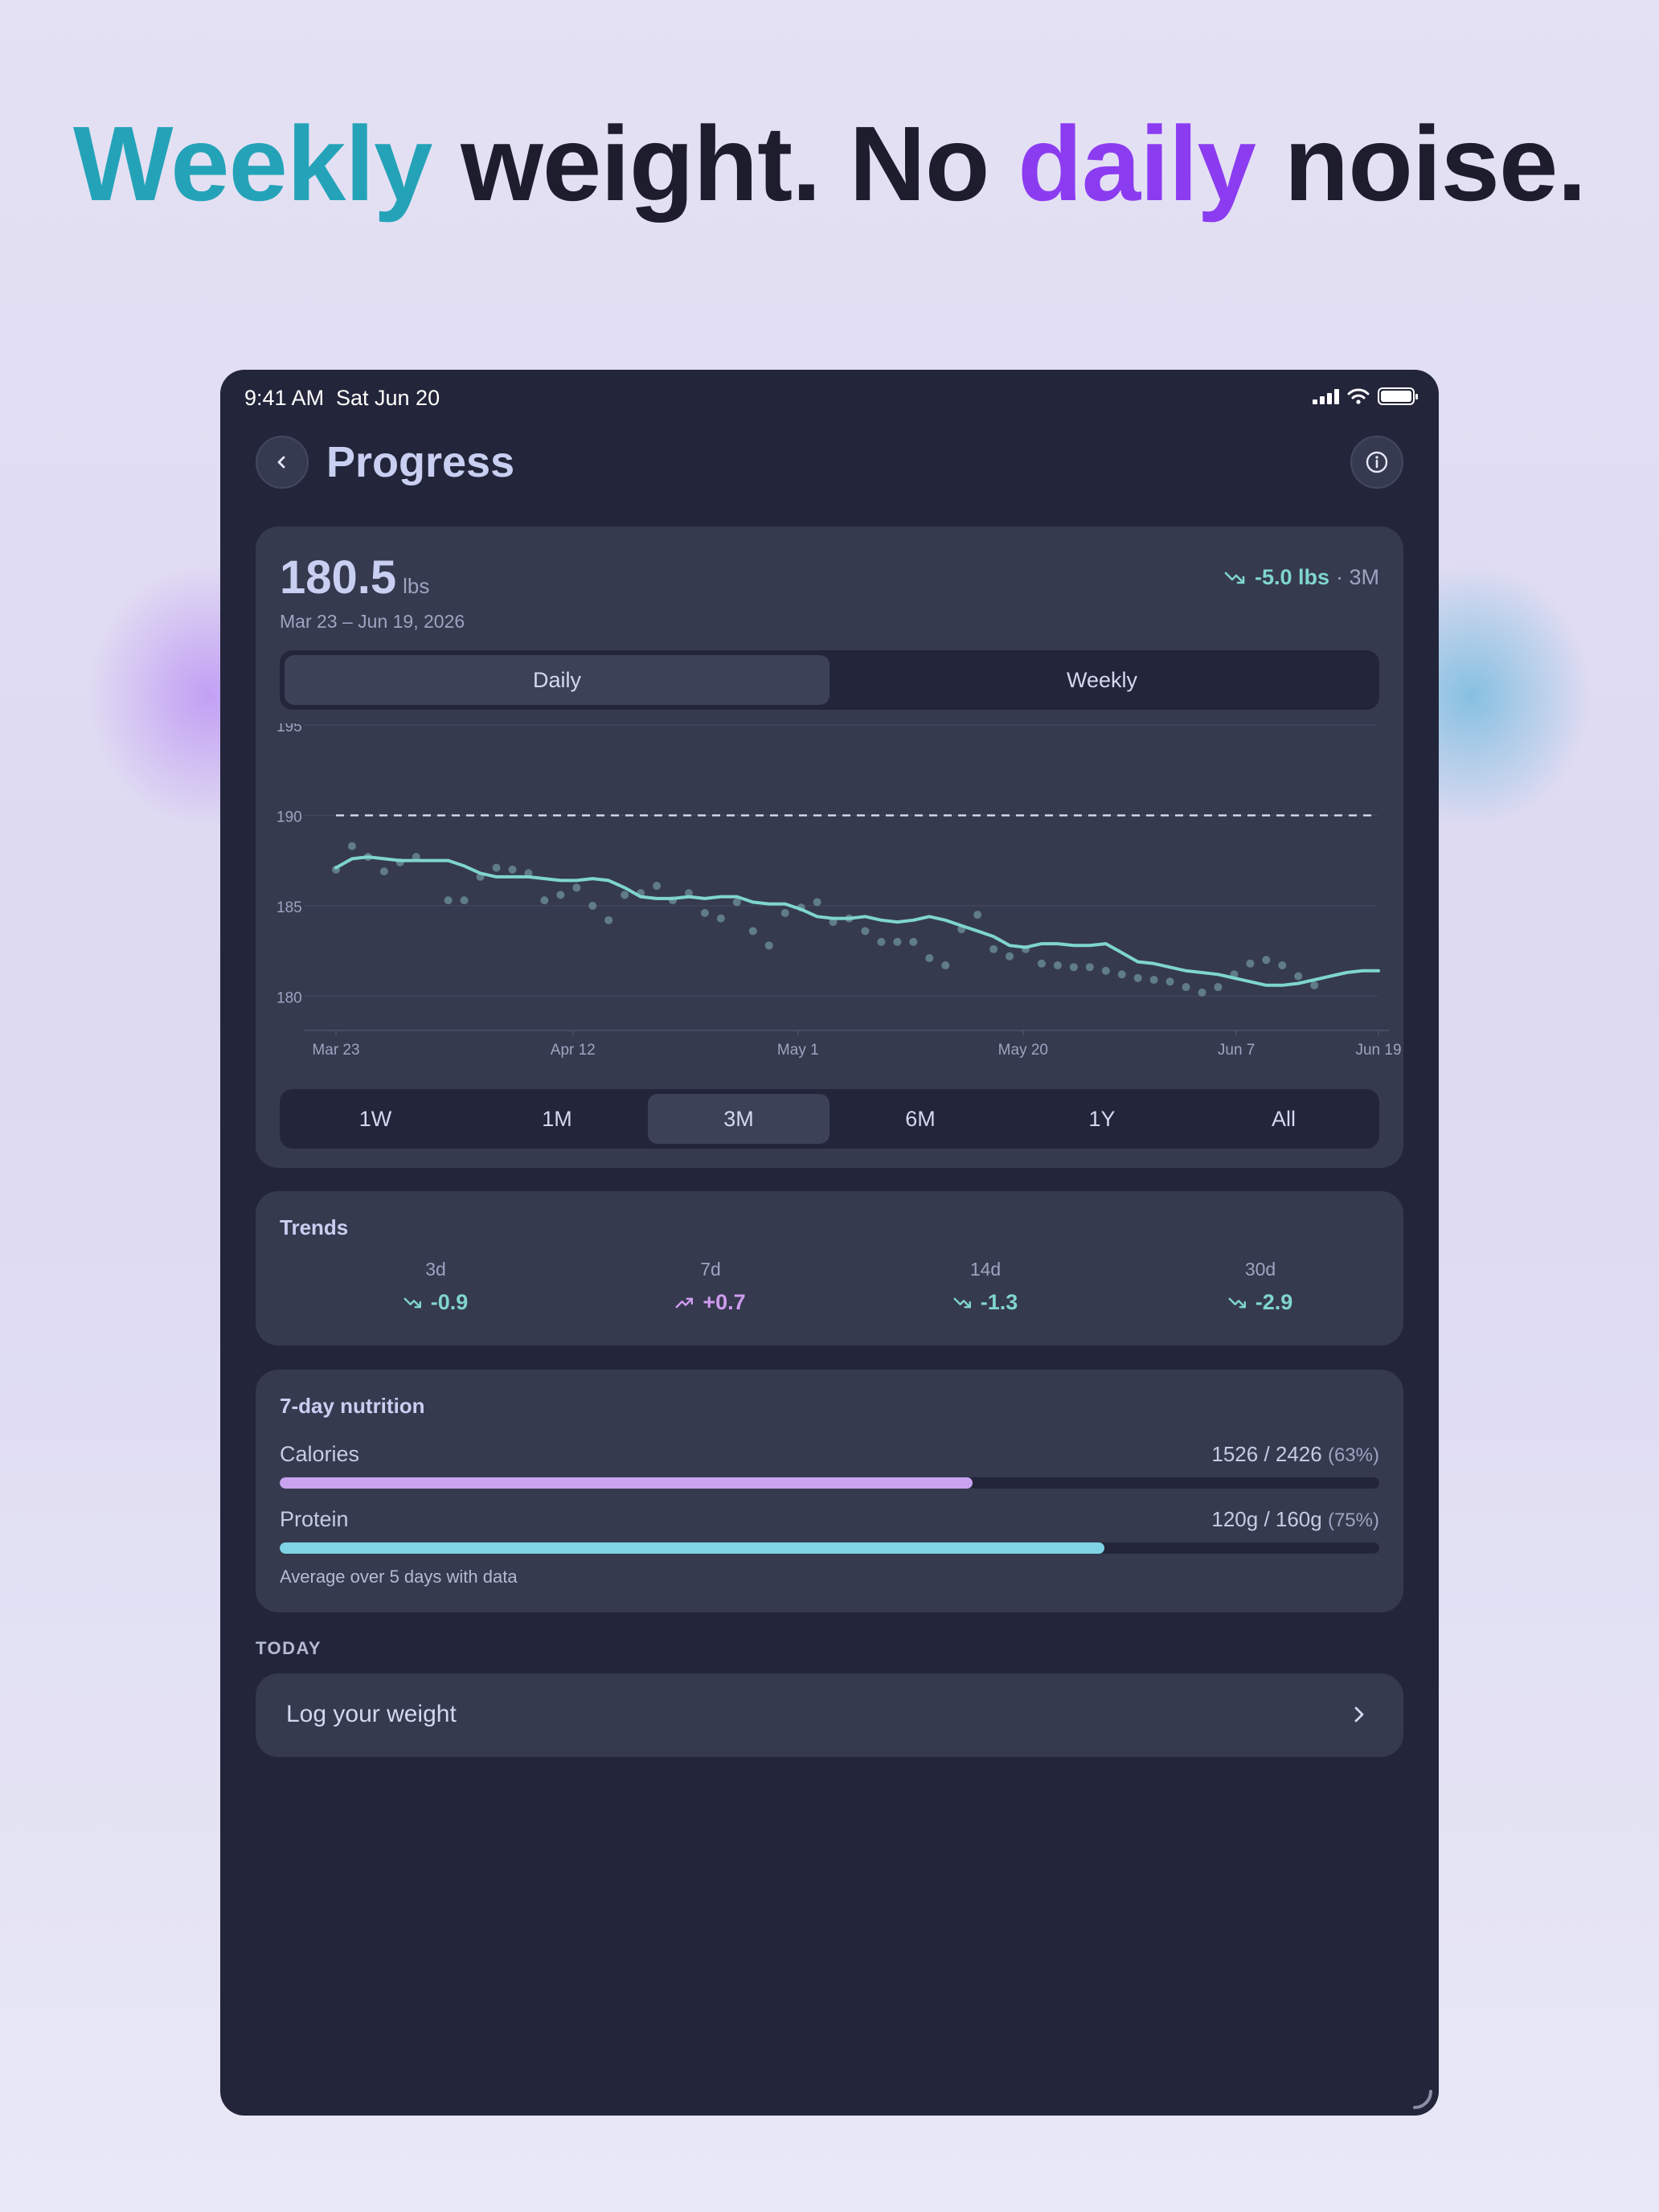 The image size is (1659, 2212). I want to click on trend-value: -0.9, so click(435, 1302).